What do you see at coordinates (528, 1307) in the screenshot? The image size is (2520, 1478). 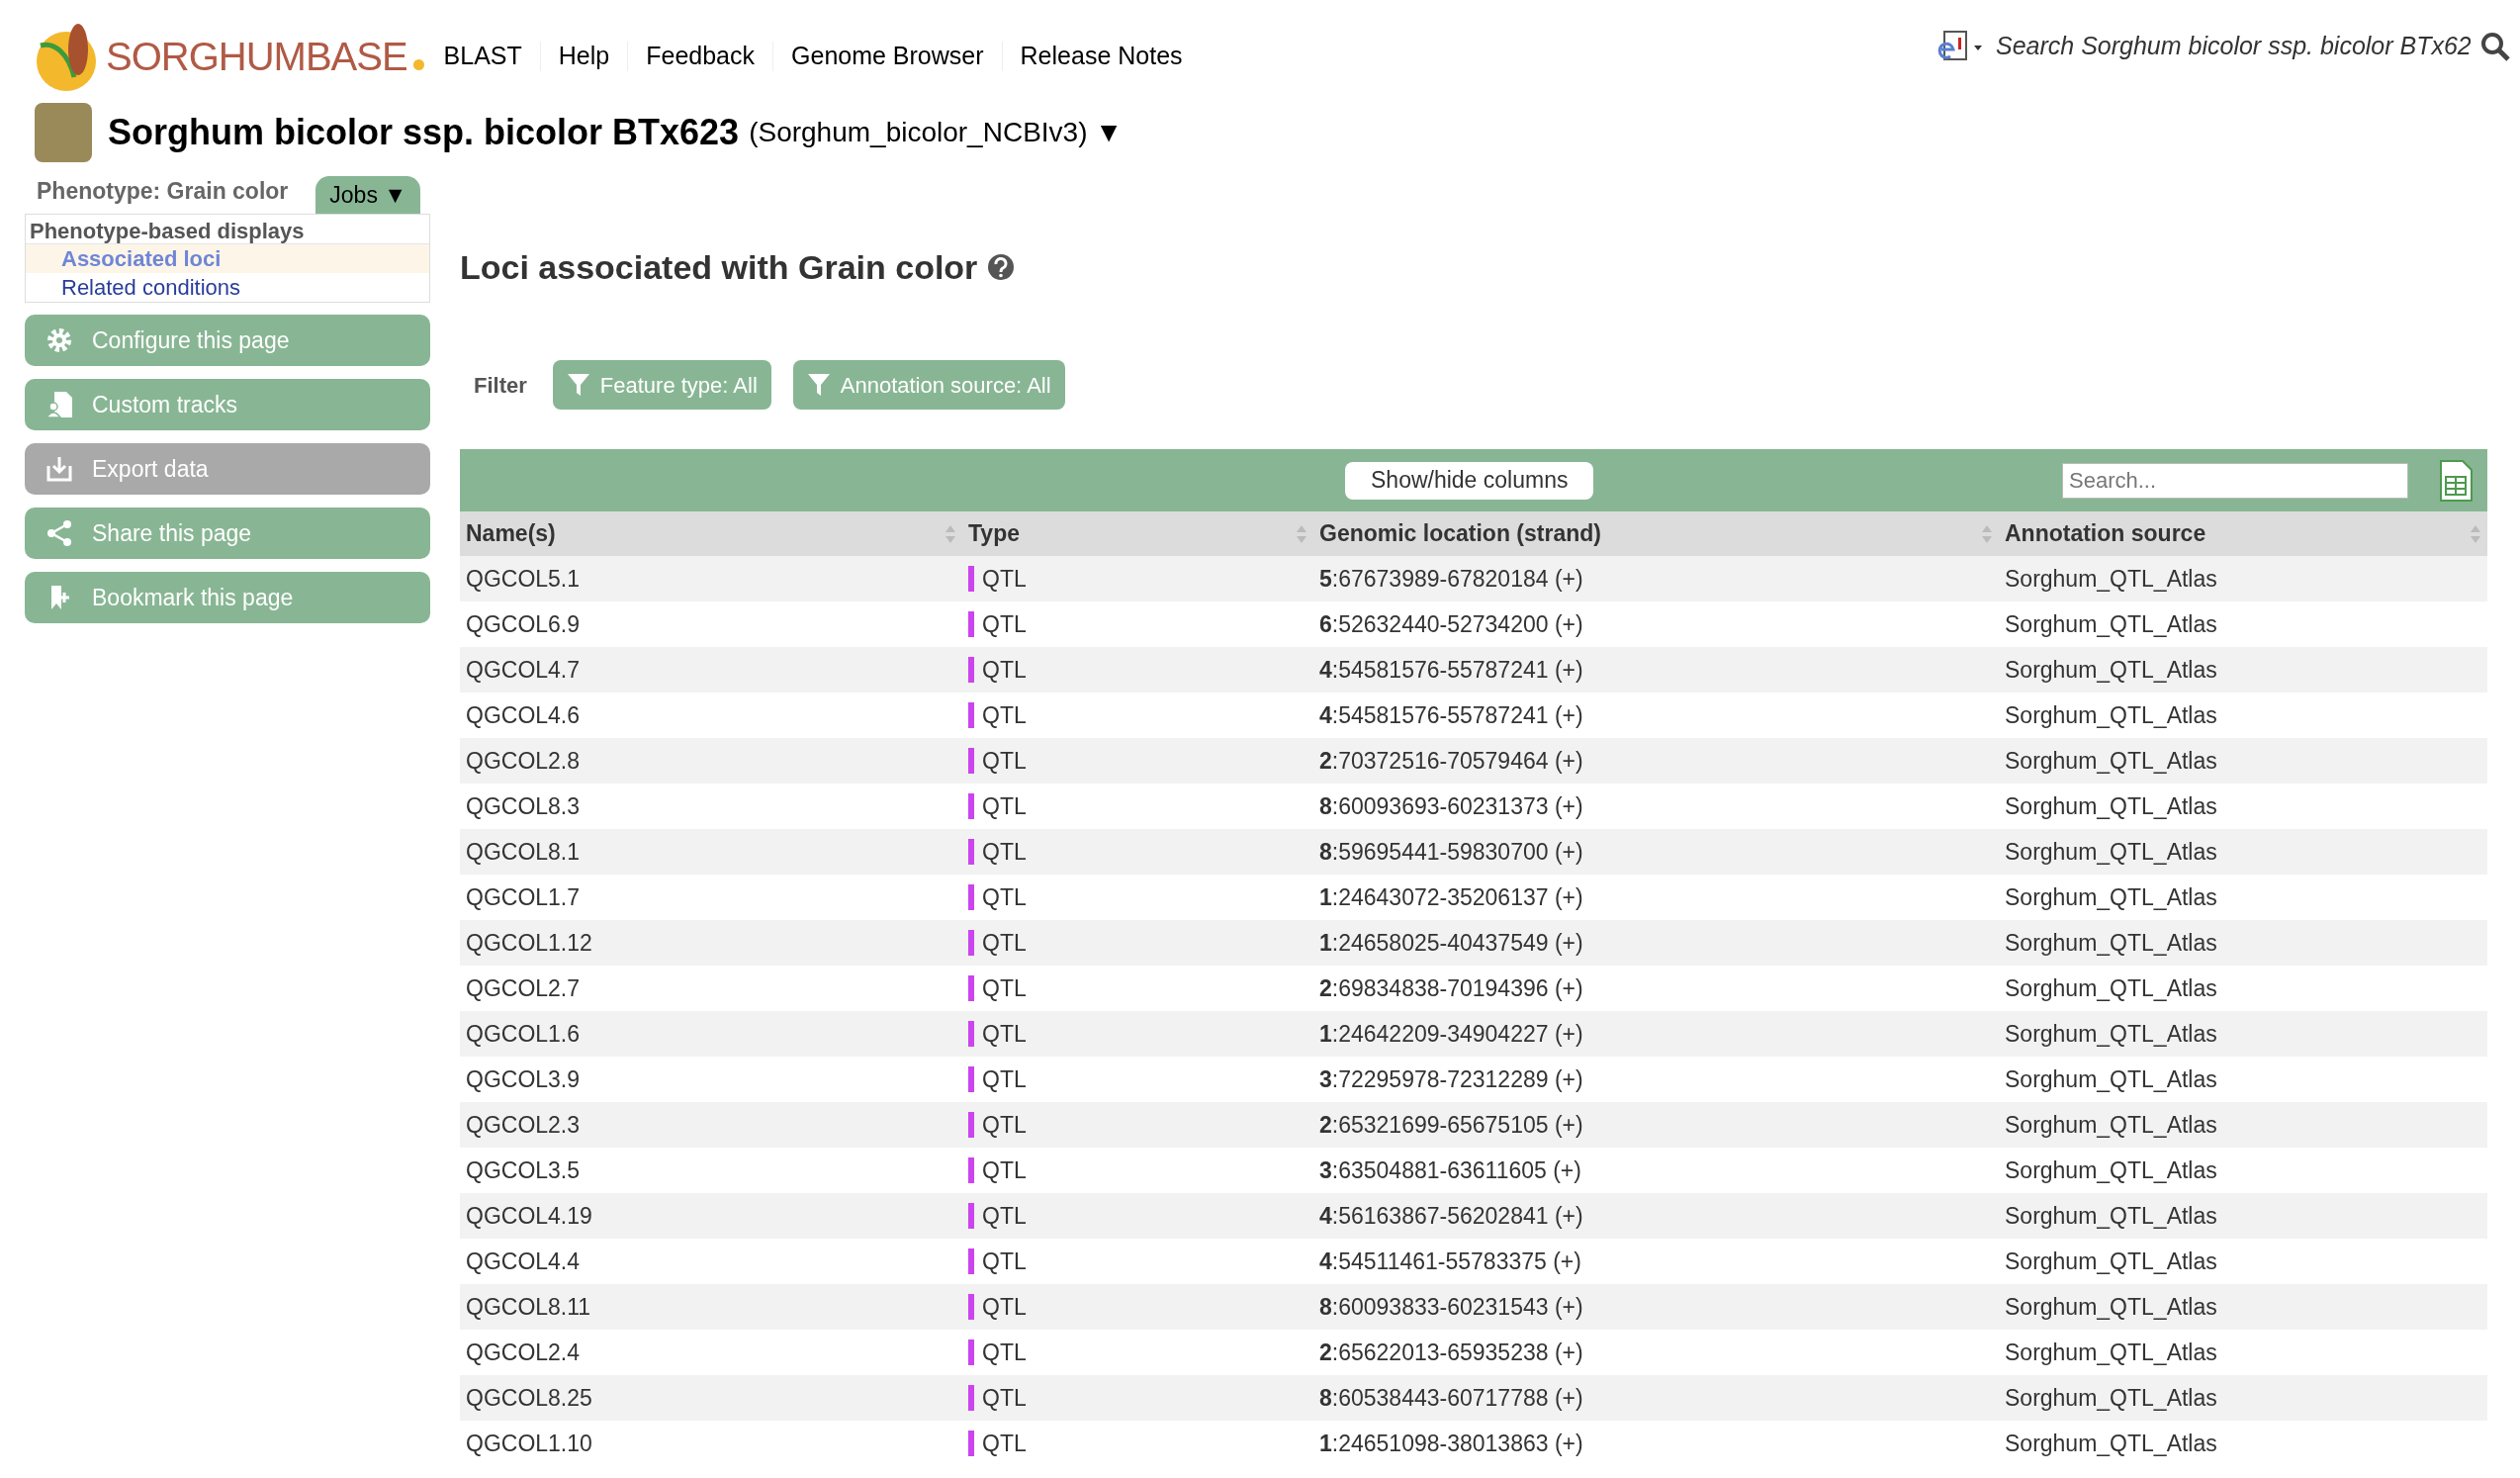 I see `table-cell-text: QGCOL8.11` at bounding box center [528, 1307].